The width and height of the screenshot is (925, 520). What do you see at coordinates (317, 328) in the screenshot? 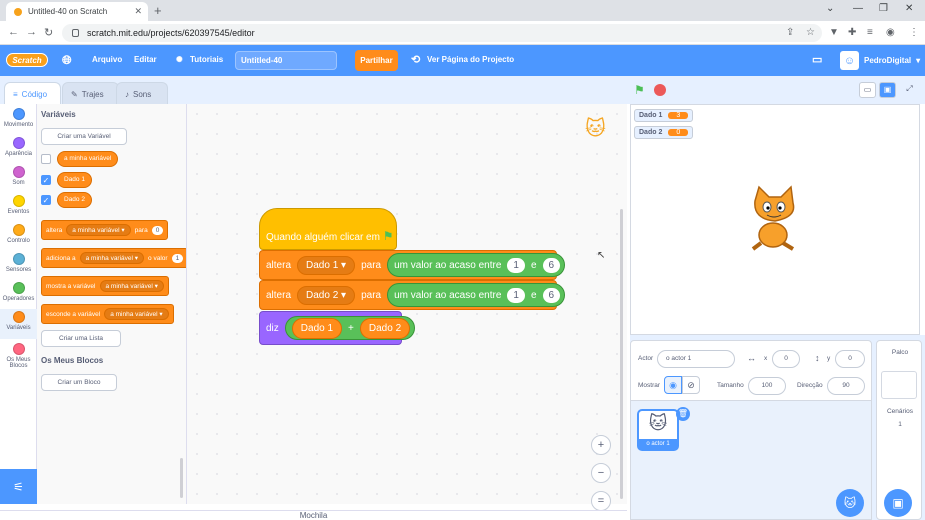
I see `variable-reporter: Dado 1` at bounding box center [317, 328].